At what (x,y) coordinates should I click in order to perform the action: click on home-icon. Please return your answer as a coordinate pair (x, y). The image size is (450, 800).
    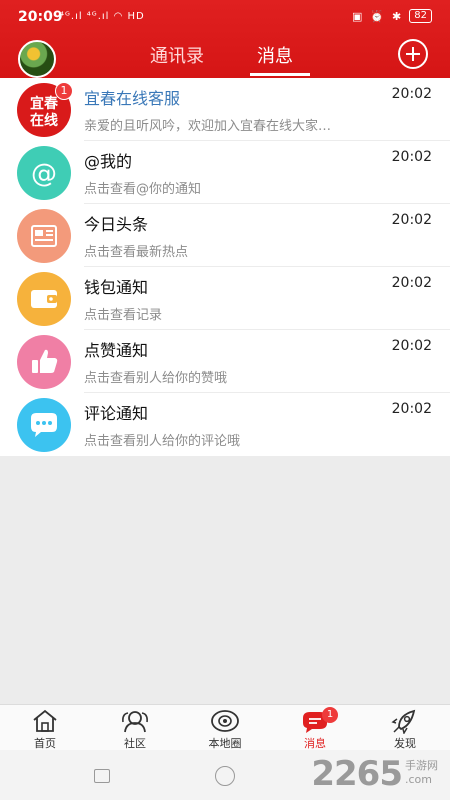
    Looking at the image, I should click on (45, 720).